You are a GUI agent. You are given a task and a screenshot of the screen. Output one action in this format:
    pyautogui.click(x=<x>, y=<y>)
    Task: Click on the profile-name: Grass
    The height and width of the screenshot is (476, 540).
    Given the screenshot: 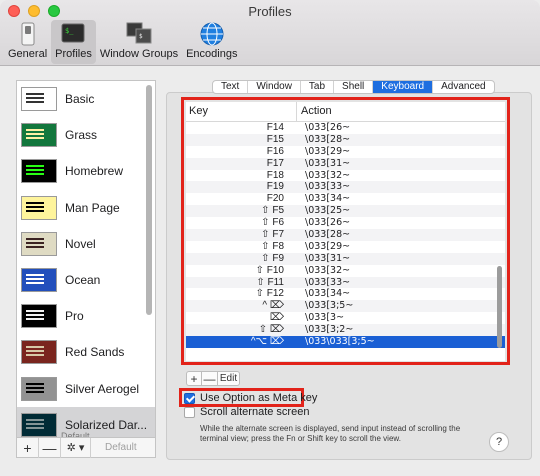 What is the action you would take?
    pyautogui.click(x=81, y=135)
    